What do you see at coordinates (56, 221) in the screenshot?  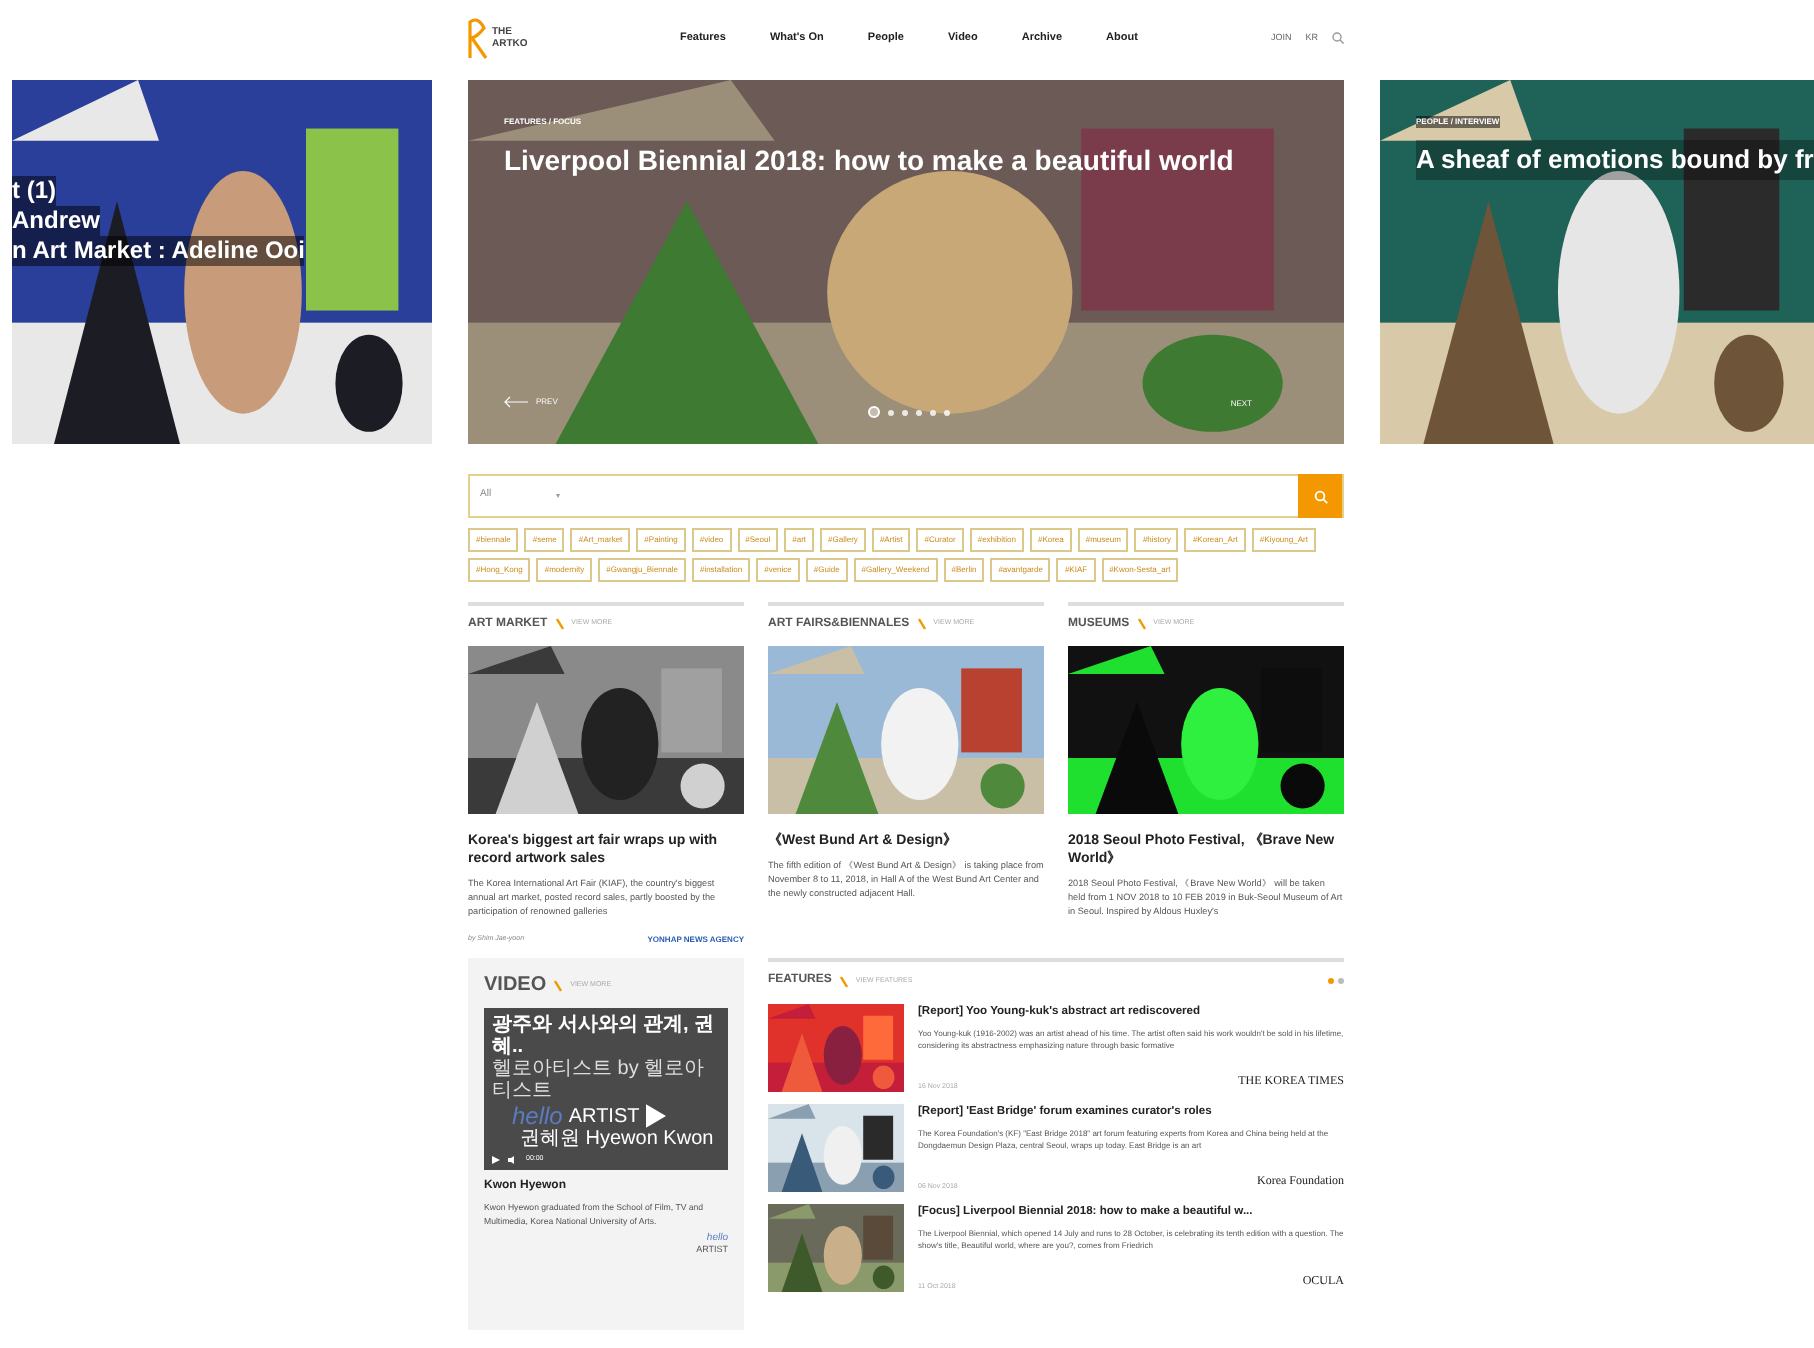 I see `slide-title: Andrew` at bounding box center [56, 221].